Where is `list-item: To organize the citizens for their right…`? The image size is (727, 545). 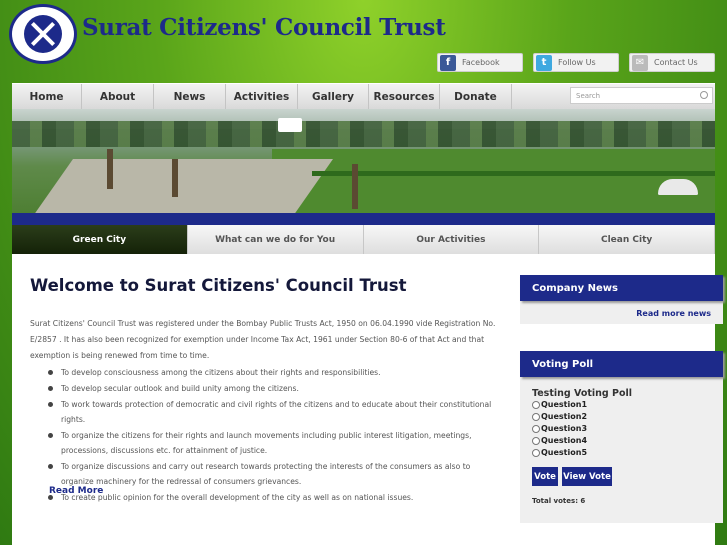 list-item: To organize the citizens for their right… is located at coordinates (276, 443).